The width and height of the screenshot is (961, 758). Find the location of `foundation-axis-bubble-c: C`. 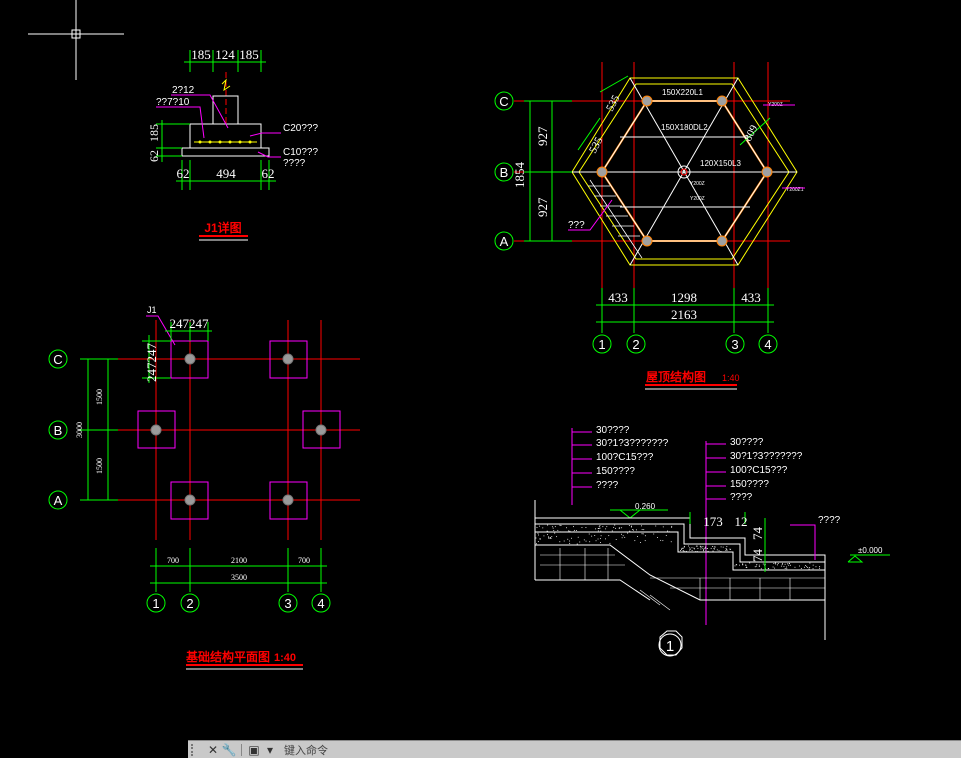

foundation-axis-bubble-c: C is located at coordinates (58, 359).